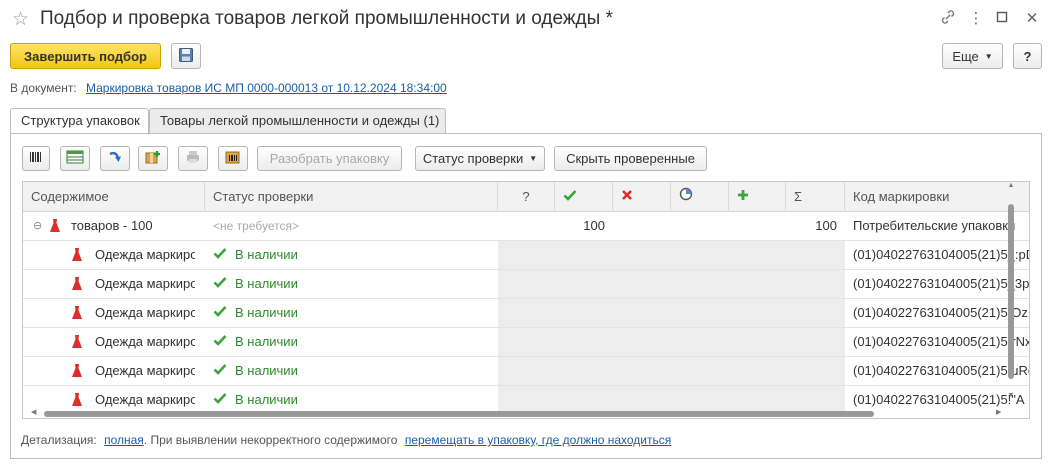  Describe the element at coordinates (256, 226) in the screenshot. I see `group-status: <не требуется>` at that location.